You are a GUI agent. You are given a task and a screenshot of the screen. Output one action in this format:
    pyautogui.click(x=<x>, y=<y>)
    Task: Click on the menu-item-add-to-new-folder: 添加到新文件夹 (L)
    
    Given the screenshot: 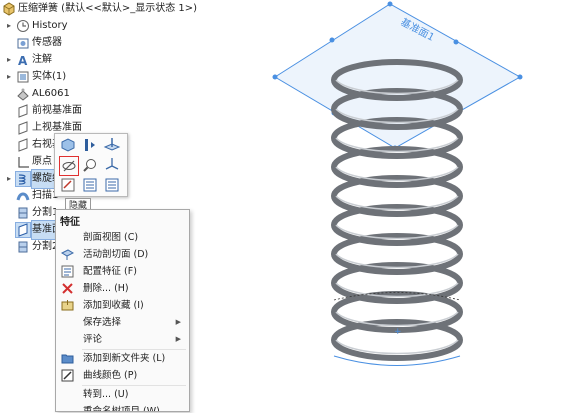 What is the action you would take?
    pyautogui.click(x=122, y=358)
    